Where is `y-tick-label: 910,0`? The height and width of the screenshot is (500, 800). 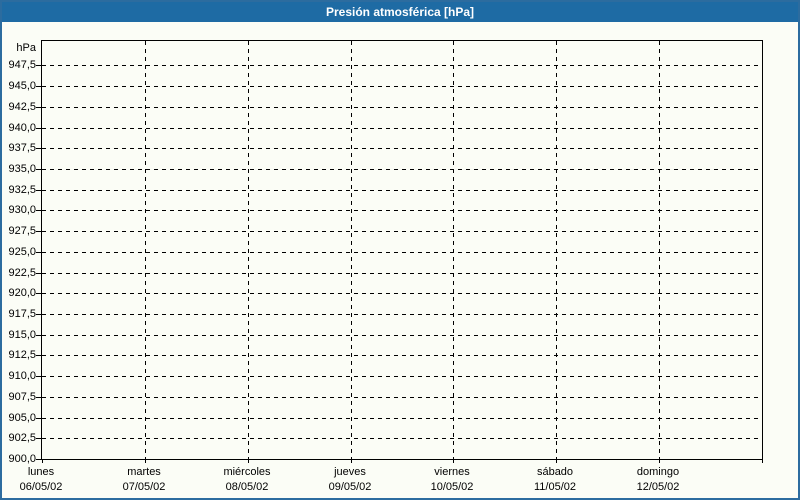 y-tick-label: 910,0 is located at coordinates (22, 376).